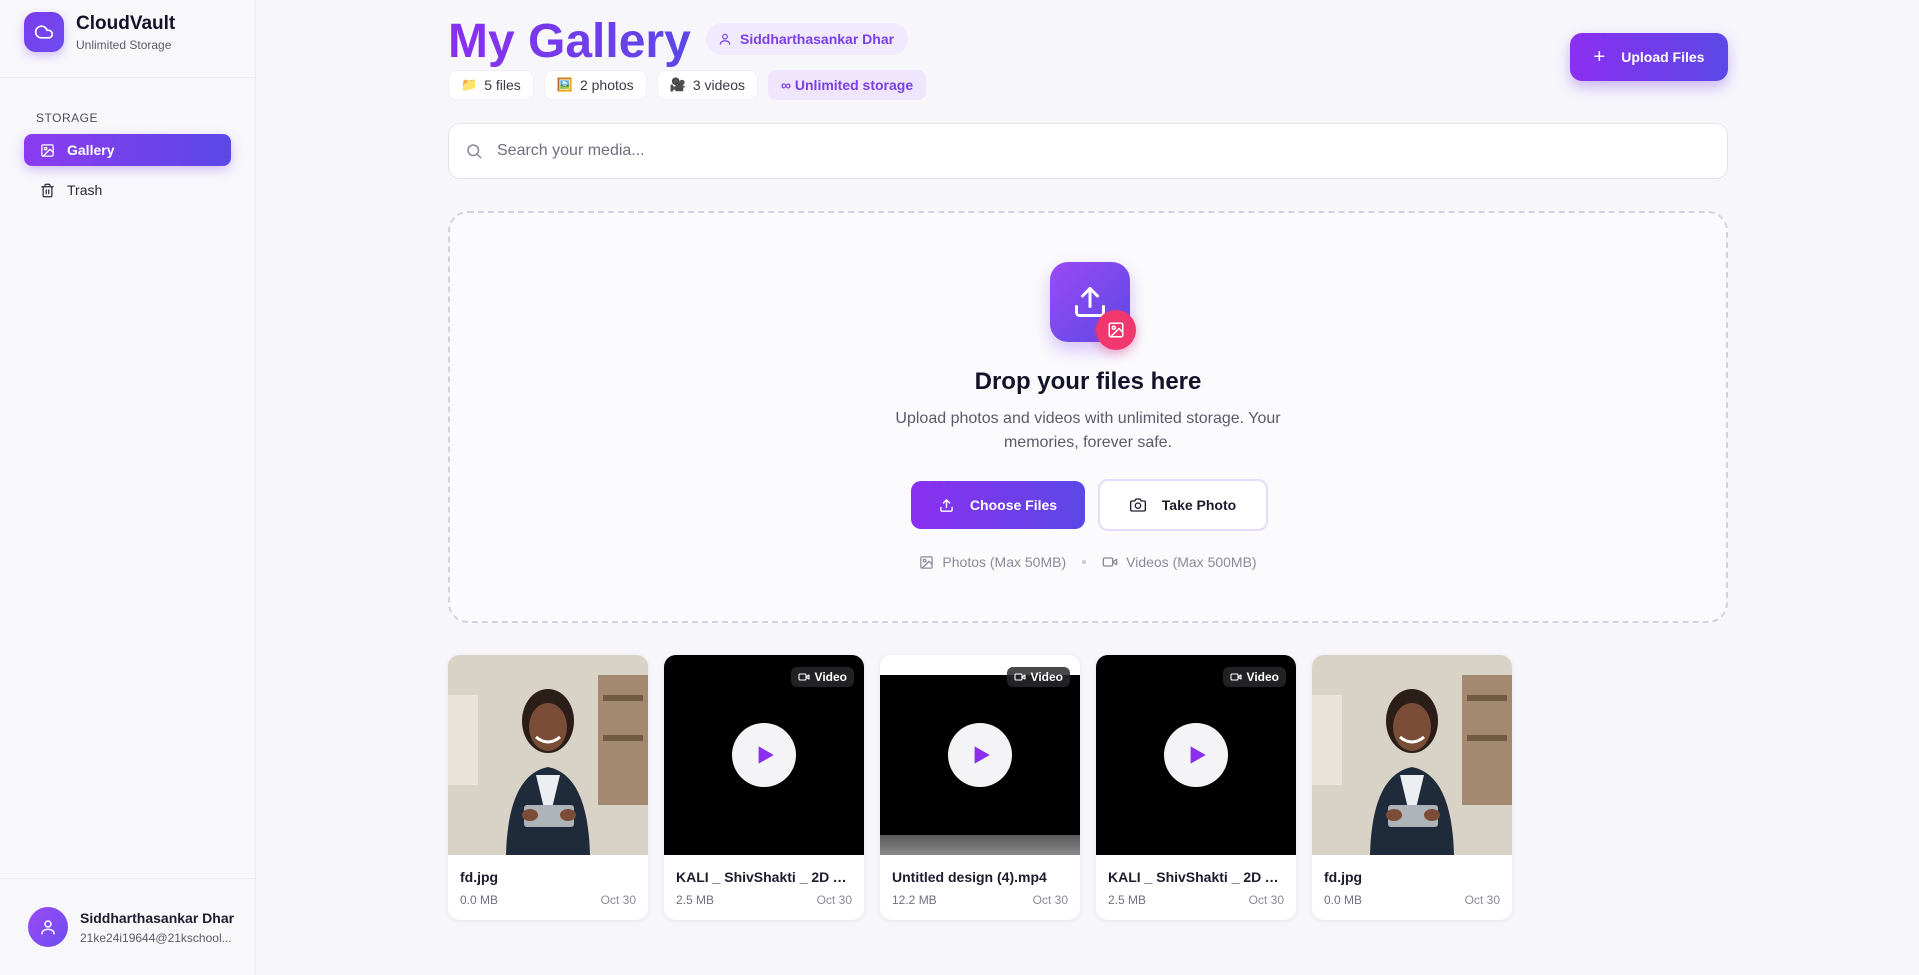  I want to click on picture-icon: 🖼️, so click(564, 84).